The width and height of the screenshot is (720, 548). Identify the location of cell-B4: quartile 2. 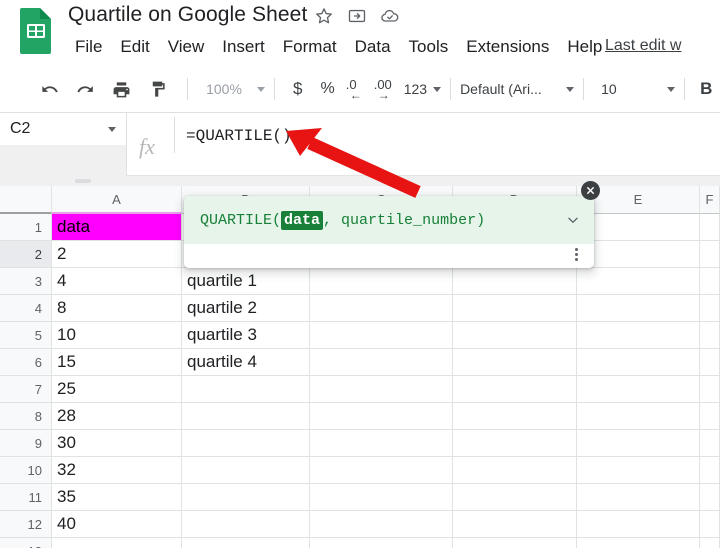
(246, 308).